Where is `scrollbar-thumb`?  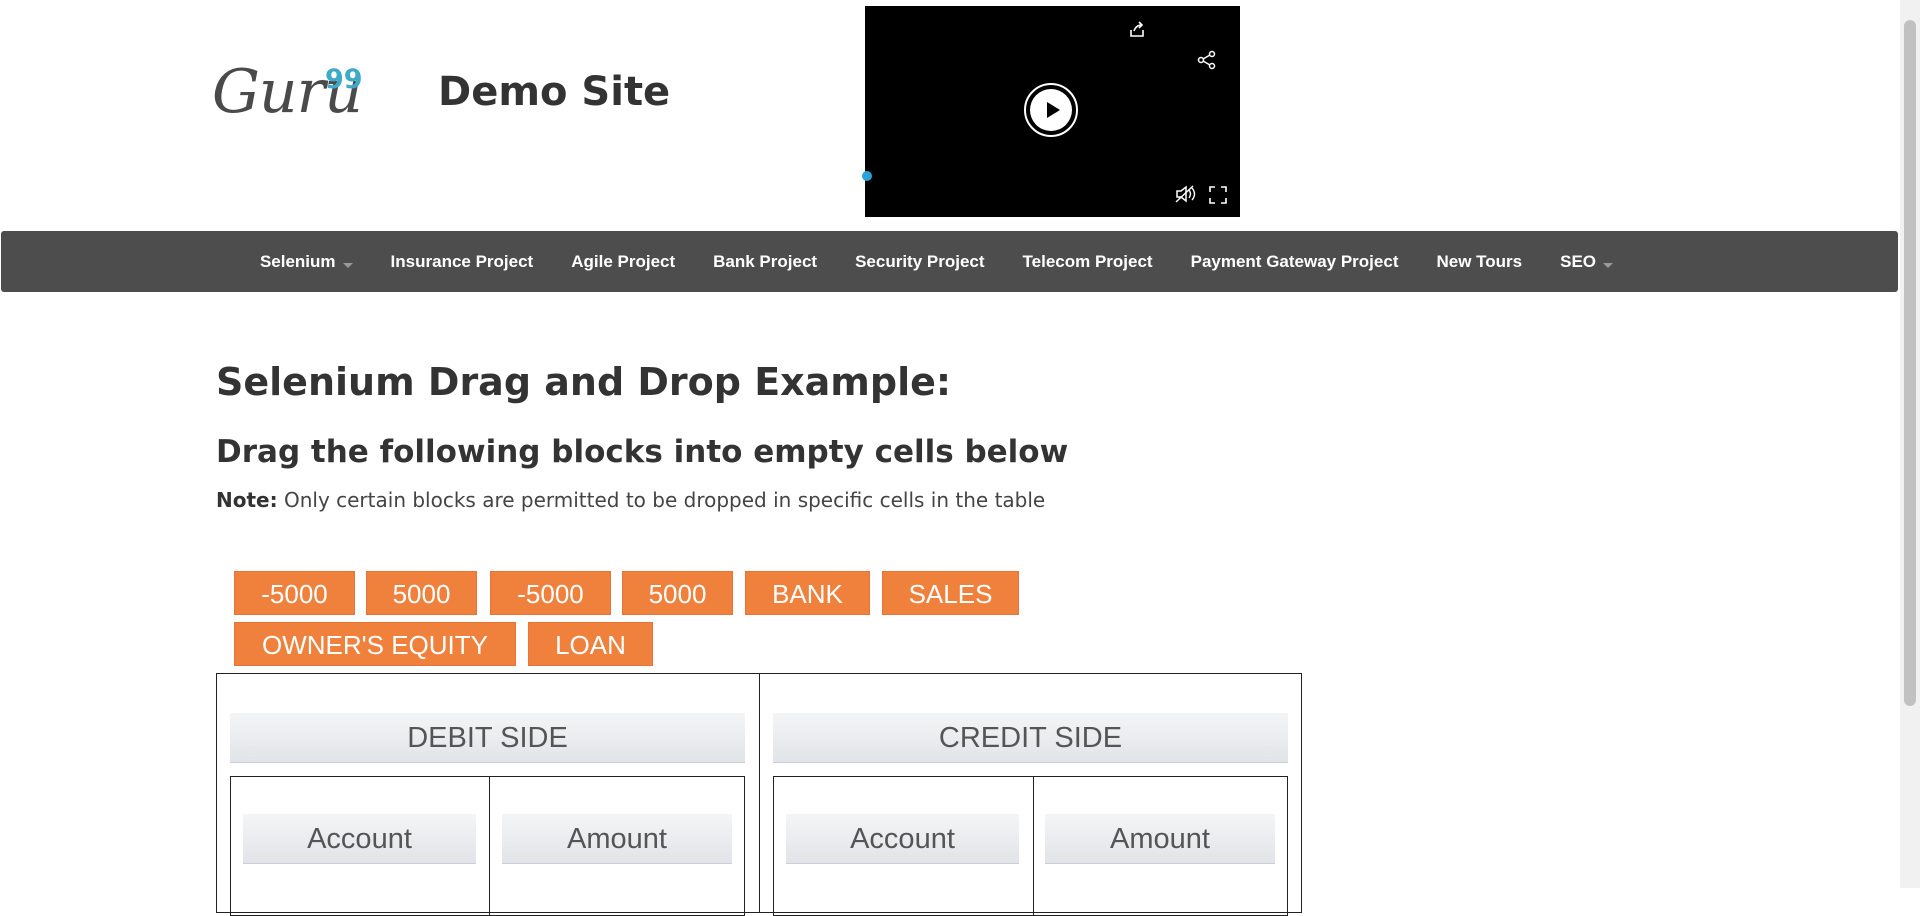 scrollbar-thumb is located at coordinates (1910, 363).